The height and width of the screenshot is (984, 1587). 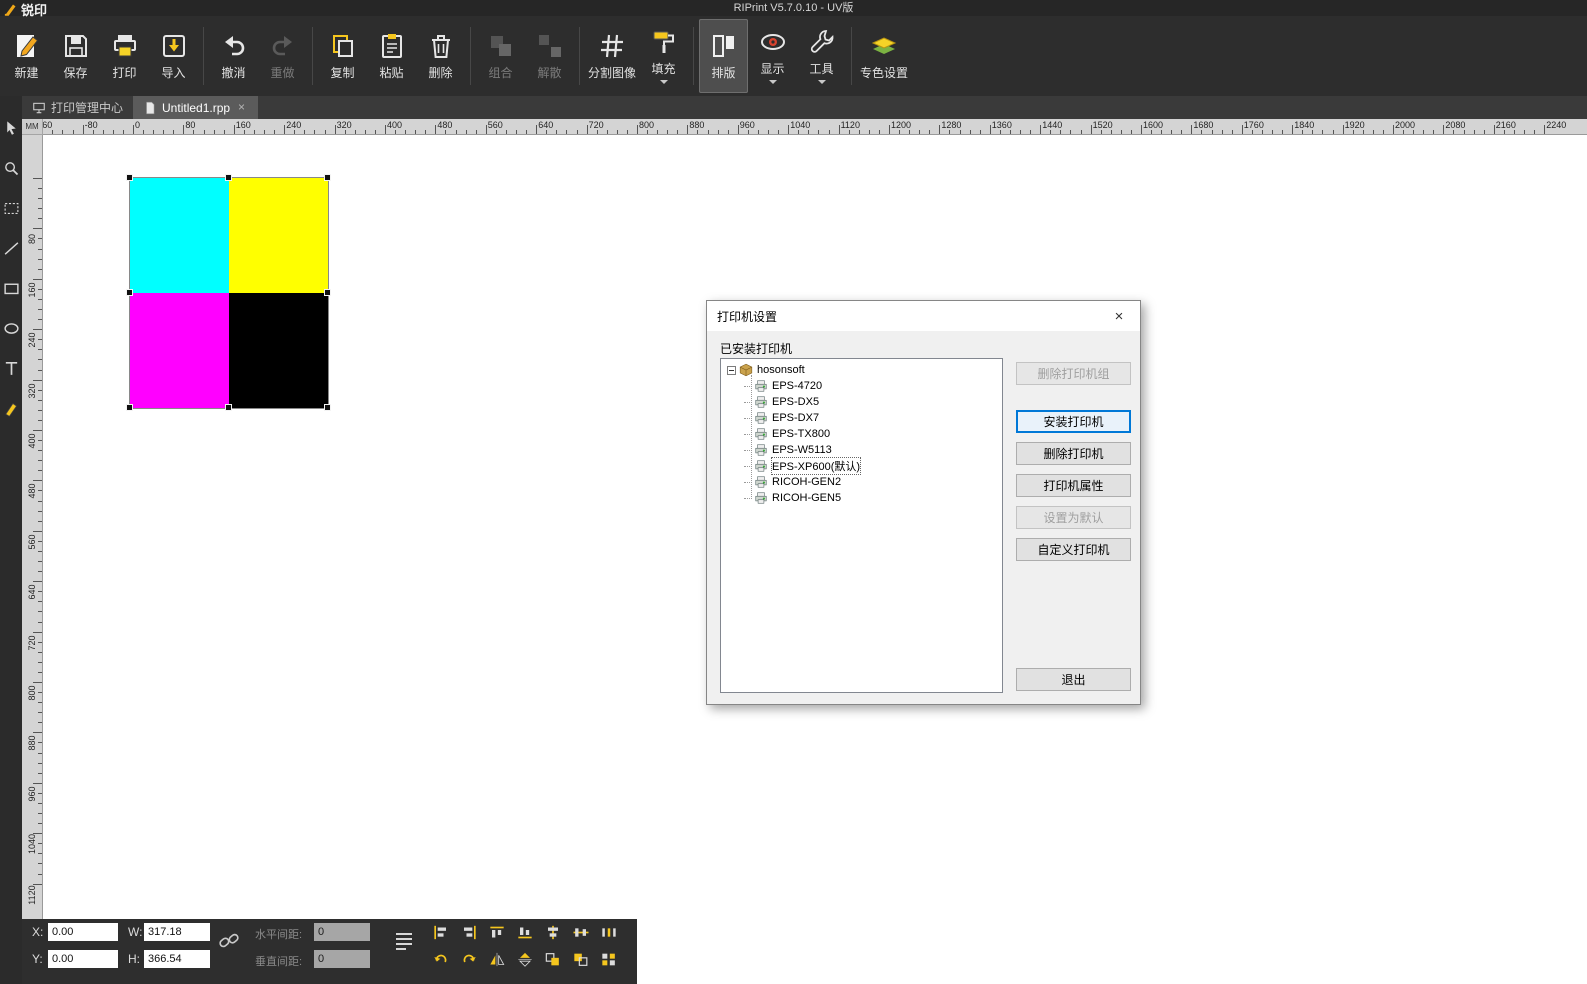 I want to click on color-tile-cyan, so click(x=179, y=235).